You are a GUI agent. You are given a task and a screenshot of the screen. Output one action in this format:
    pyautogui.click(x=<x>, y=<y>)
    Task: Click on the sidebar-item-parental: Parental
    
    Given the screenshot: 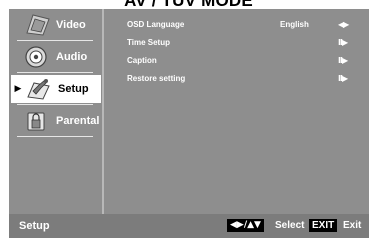 What is the action you would take?
    pyautogui.click(x=55, y=121)
    